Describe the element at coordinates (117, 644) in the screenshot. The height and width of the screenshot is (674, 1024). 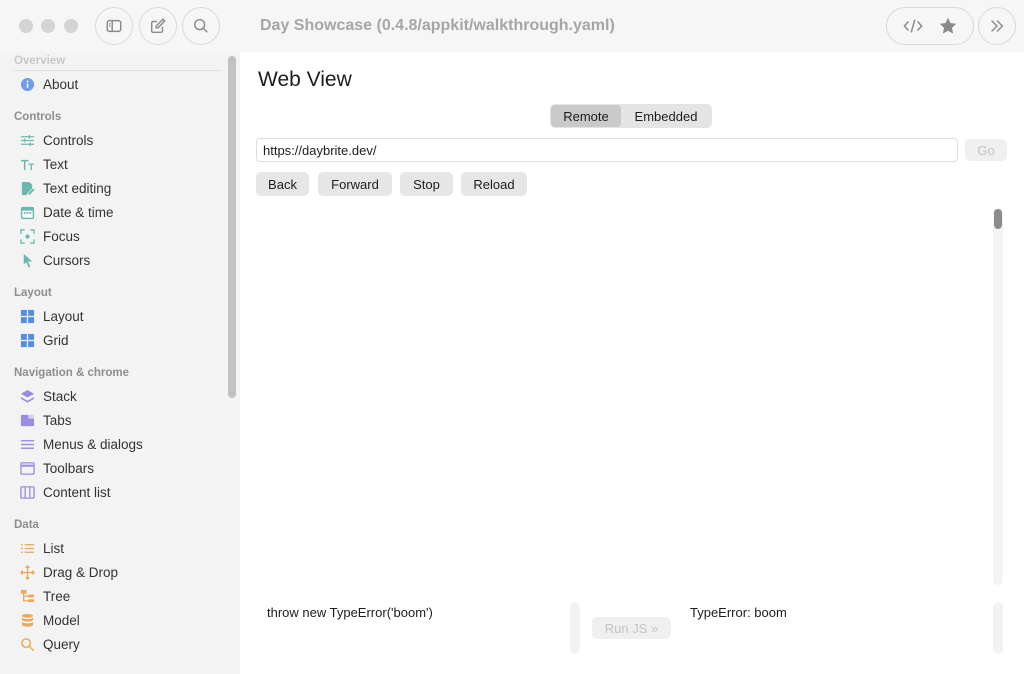
I see `sidebar-item-query: Query` at that location.